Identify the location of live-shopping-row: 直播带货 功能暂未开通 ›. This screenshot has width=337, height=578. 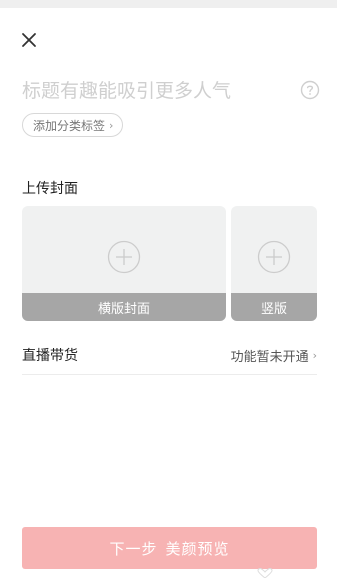
(169, 355).